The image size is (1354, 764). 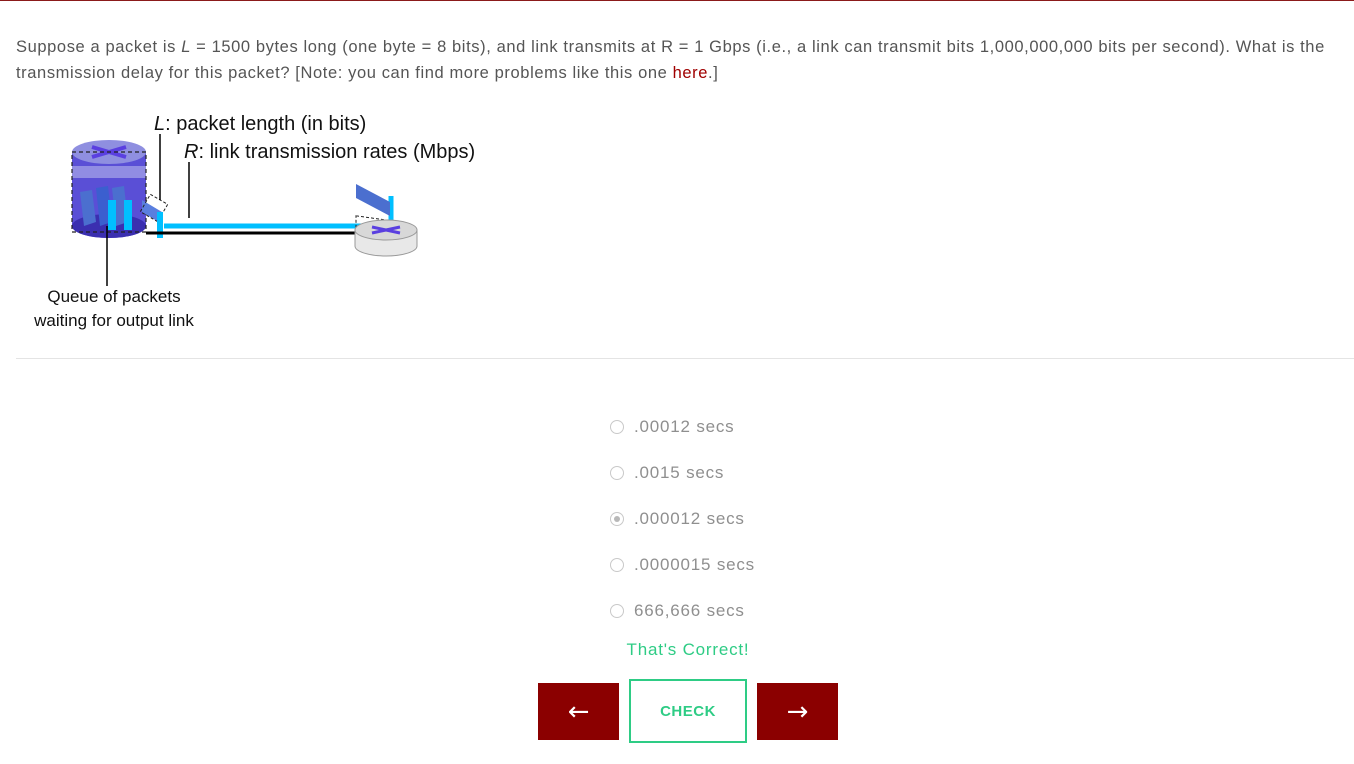 I want to click on feedback-message: That's Correct!, so click(x=688, y=649).